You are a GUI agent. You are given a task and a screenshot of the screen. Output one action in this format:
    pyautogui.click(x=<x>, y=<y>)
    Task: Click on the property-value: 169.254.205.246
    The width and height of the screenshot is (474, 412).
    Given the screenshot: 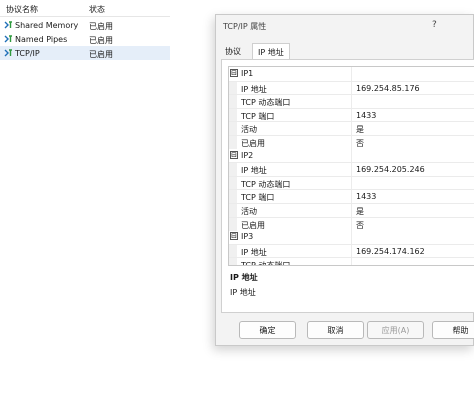 What is the action you would take?
    pyautogui.click(x=390, y=169)
    